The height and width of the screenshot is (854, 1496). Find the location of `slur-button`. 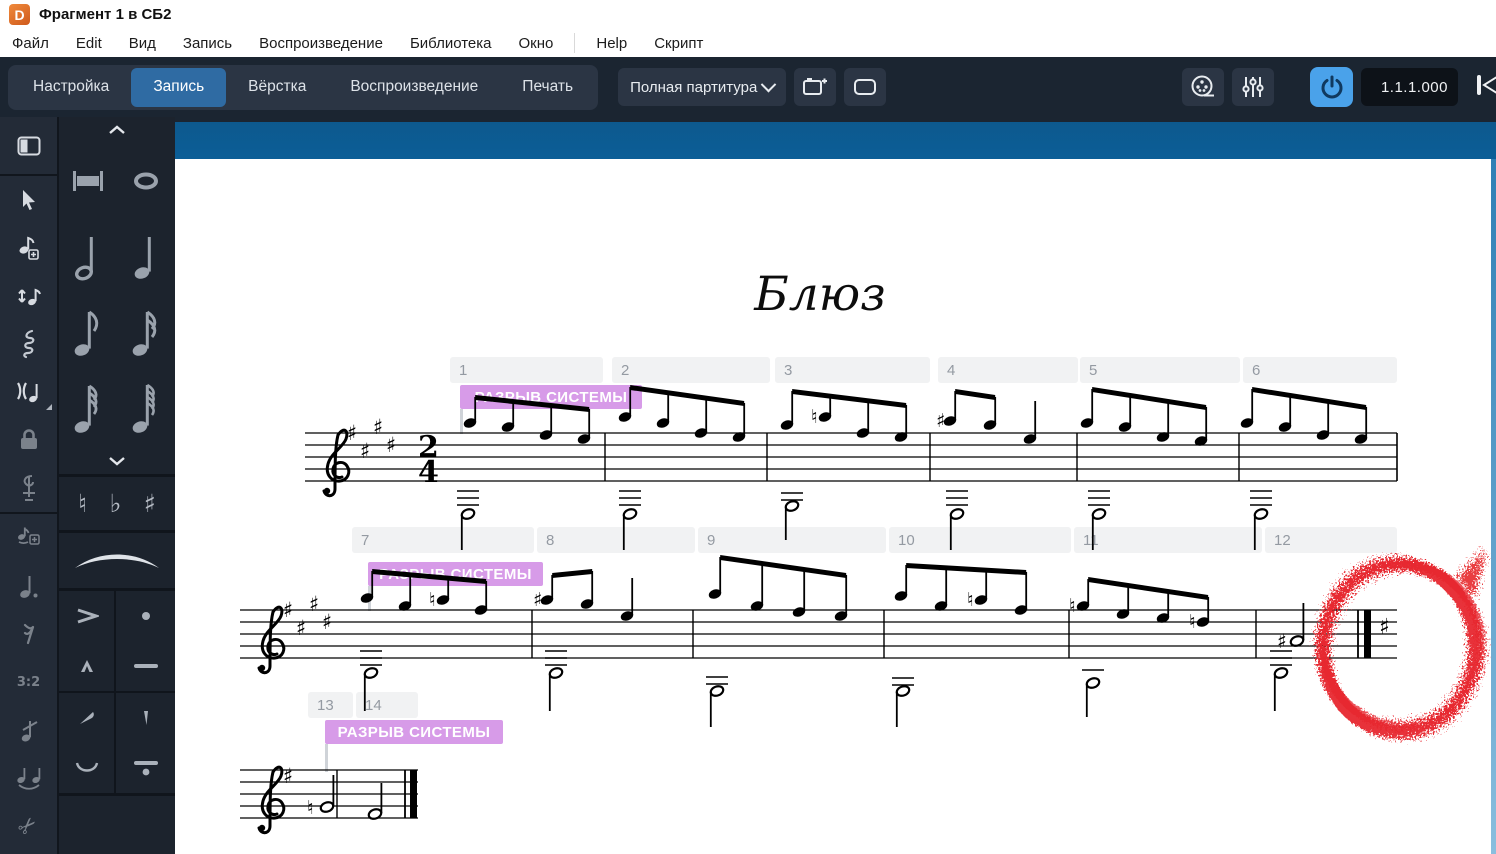

slur-button is located at coordinates (117, 562).